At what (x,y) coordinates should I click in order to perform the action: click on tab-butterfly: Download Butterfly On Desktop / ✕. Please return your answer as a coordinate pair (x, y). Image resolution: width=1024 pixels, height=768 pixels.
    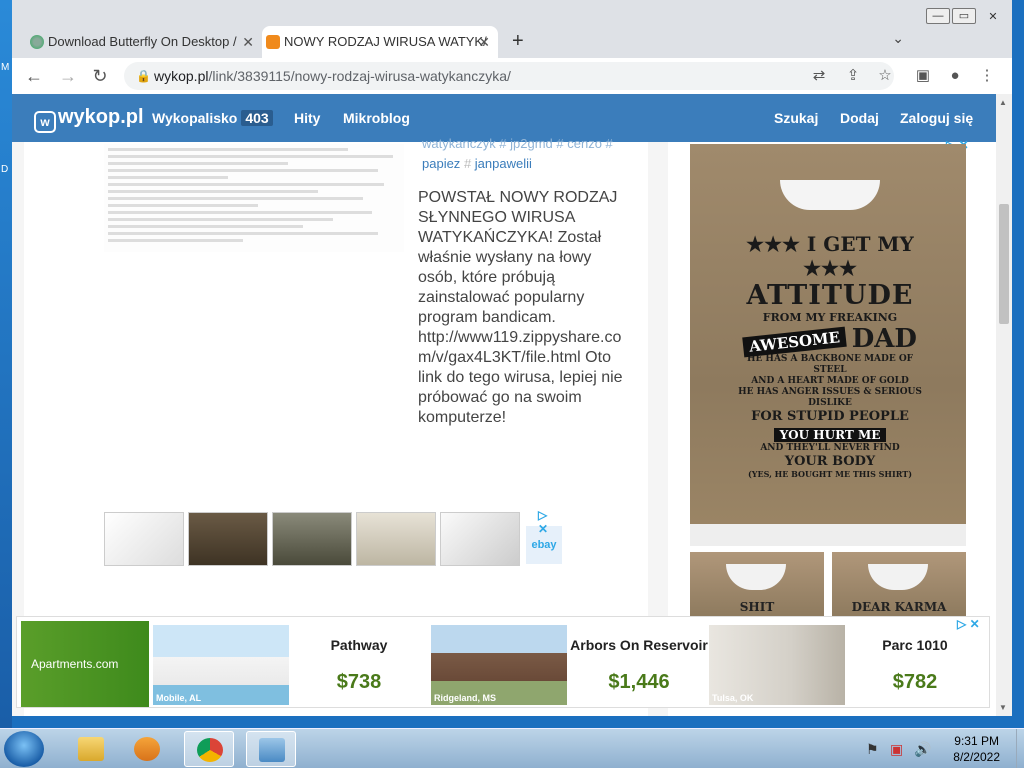
    Looking at the image, I should click on (144, 42).